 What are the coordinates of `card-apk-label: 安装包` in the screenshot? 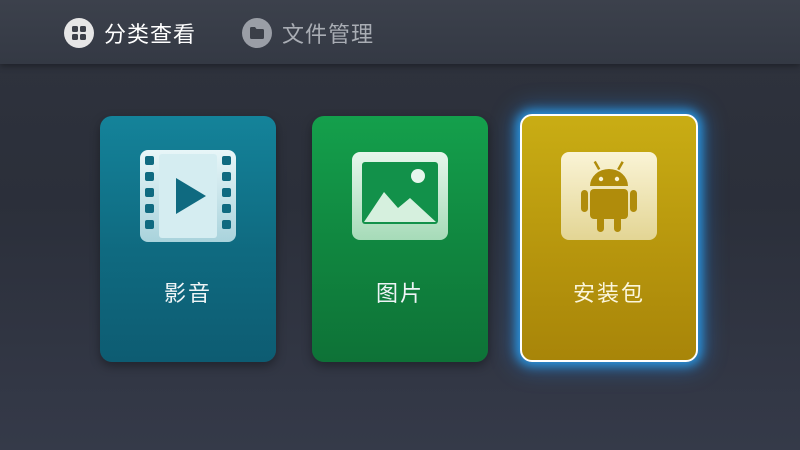 It's located at (608, 294).